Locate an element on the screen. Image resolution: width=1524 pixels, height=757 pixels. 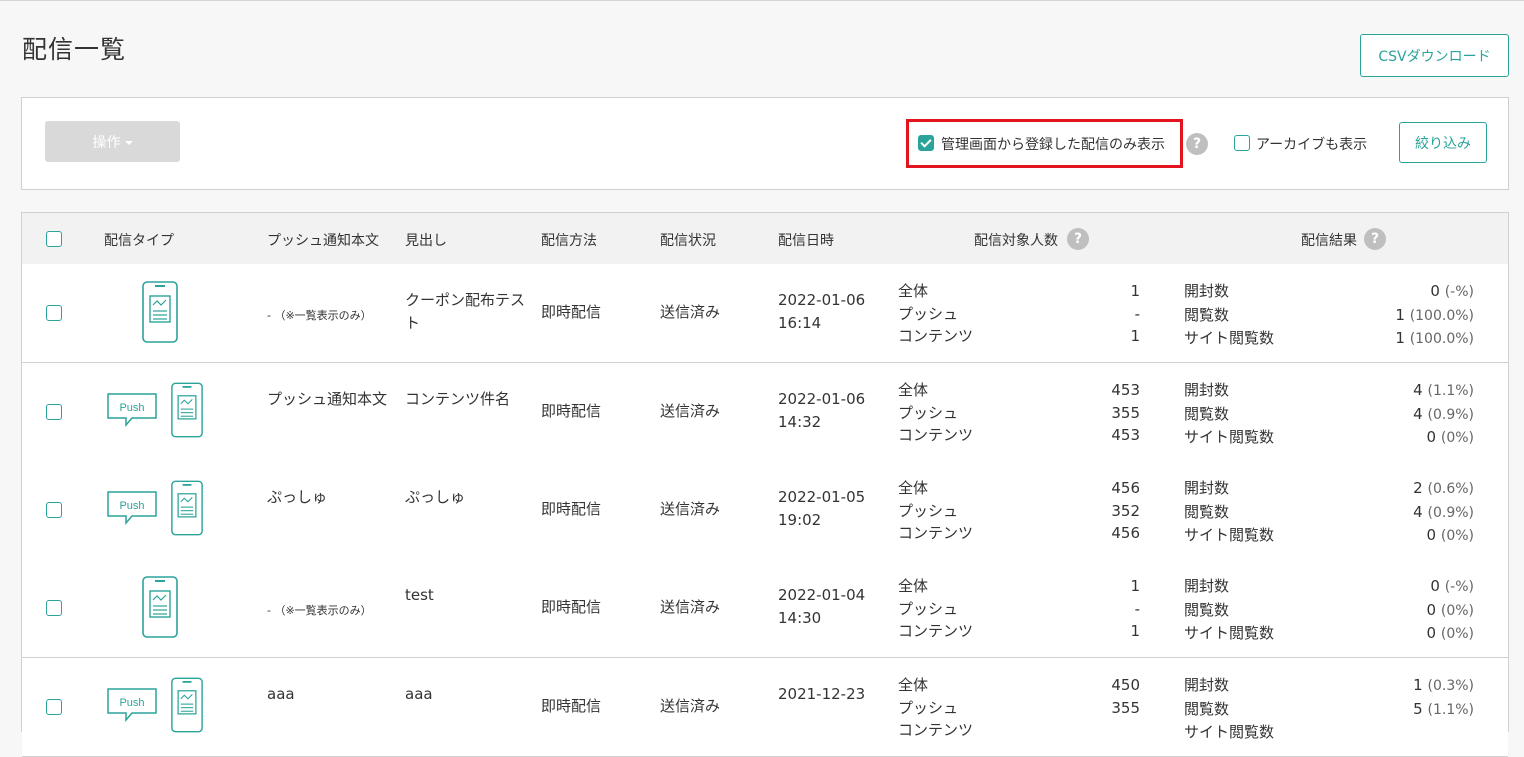
delivery-datetime: 2021-12-23 is located at coordinates (821, 694).